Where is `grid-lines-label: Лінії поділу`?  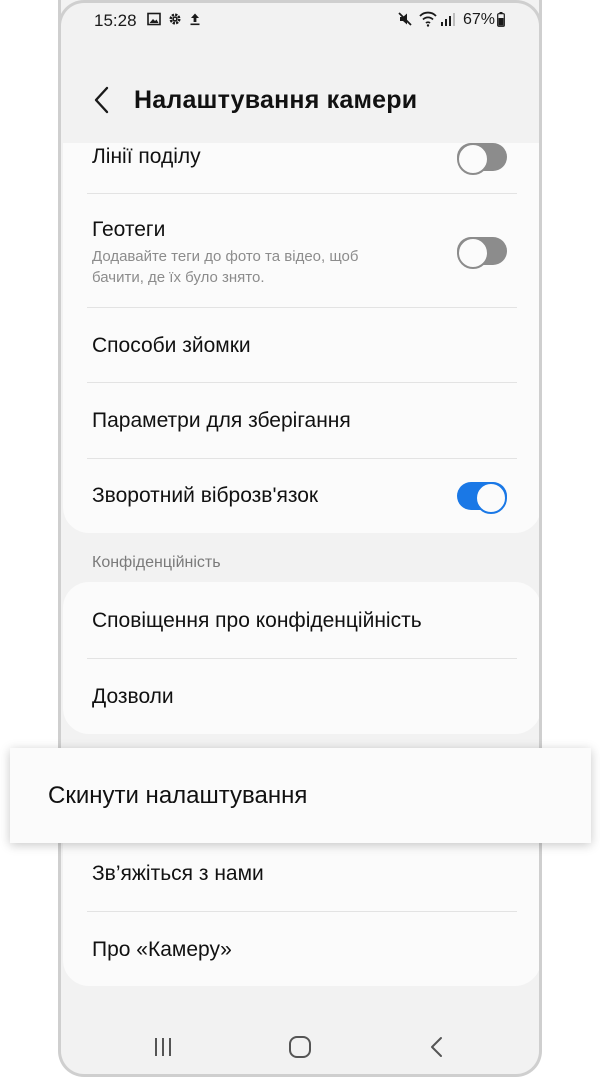 grid-lines-label: Лінії поділу is located at coordinates (146, 156).